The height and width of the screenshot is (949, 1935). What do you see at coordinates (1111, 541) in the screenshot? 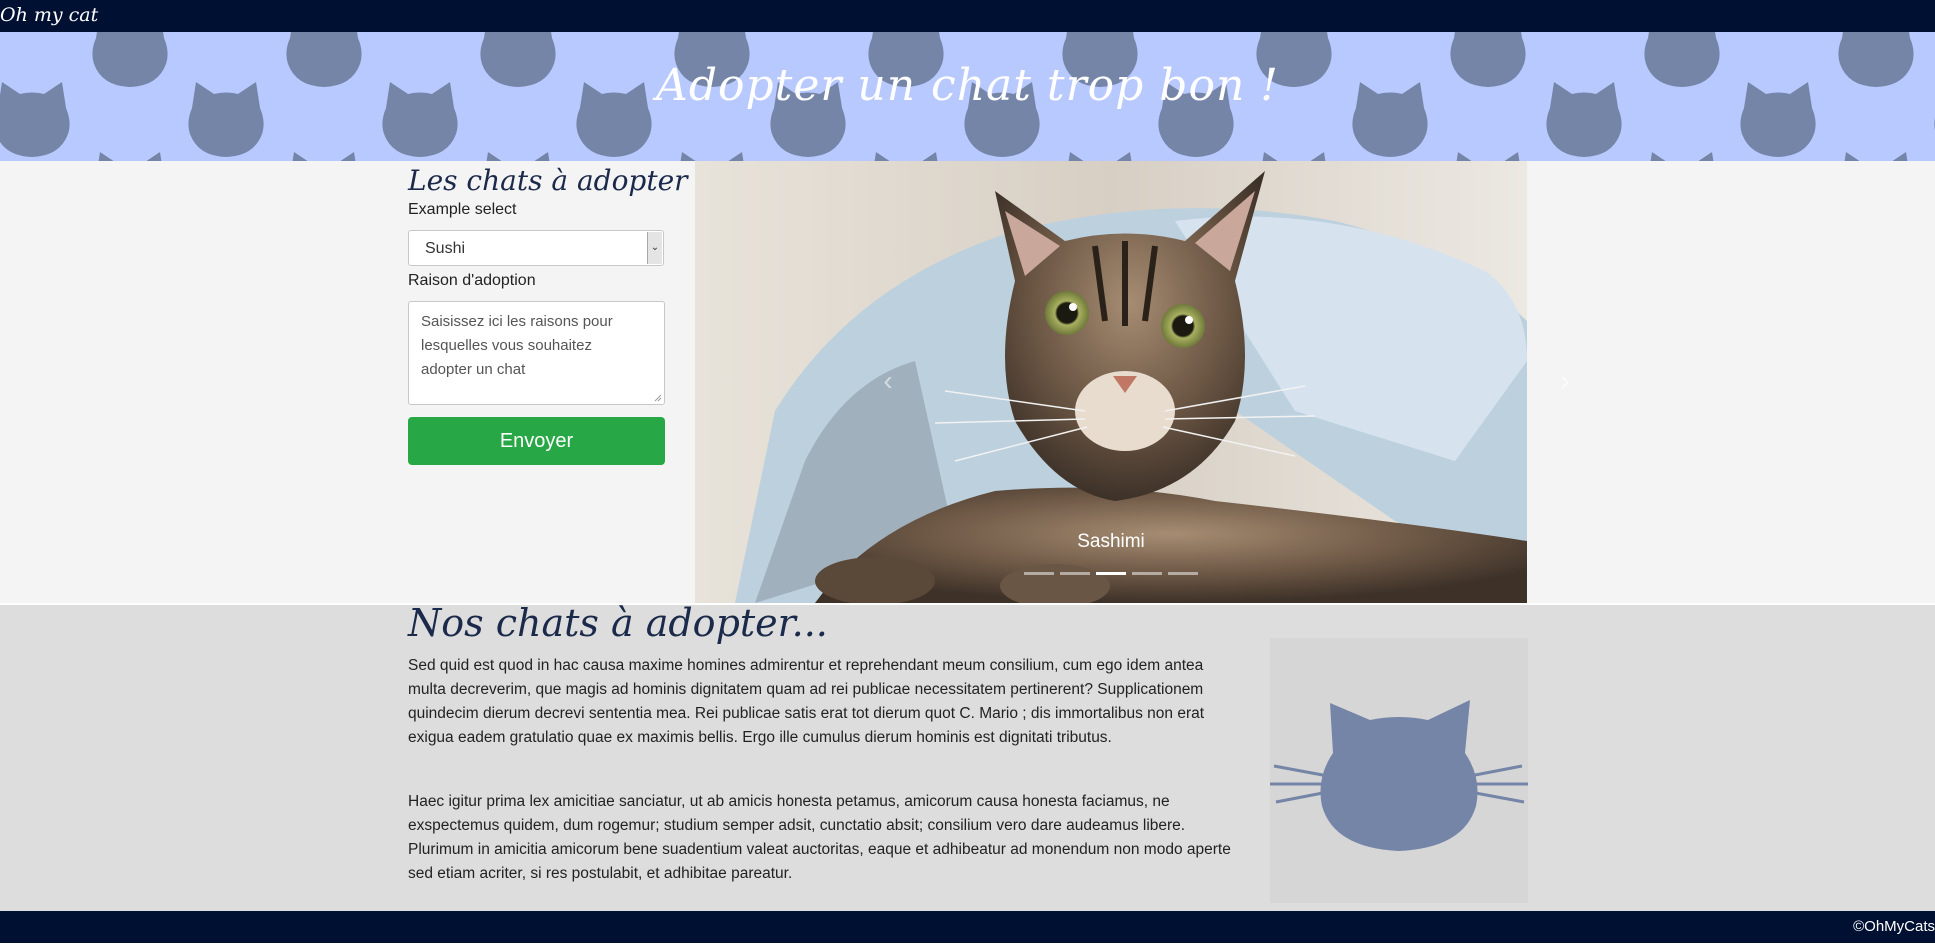
I see `carousel-caption: Sashimi` at bounding box center [1111, 541].